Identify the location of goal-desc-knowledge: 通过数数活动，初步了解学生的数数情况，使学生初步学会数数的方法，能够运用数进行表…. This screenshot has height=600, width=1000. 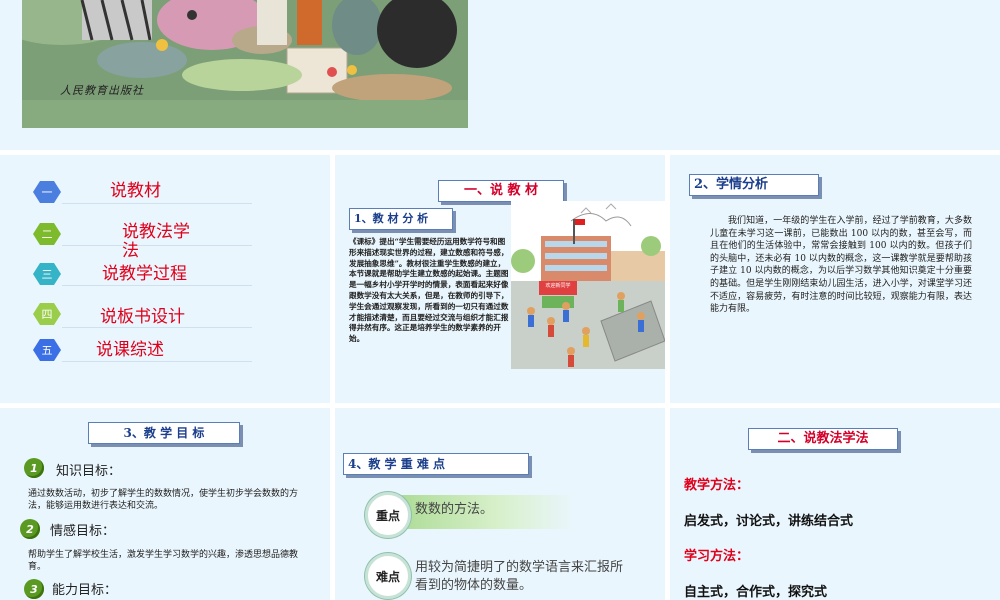
(163, 500).